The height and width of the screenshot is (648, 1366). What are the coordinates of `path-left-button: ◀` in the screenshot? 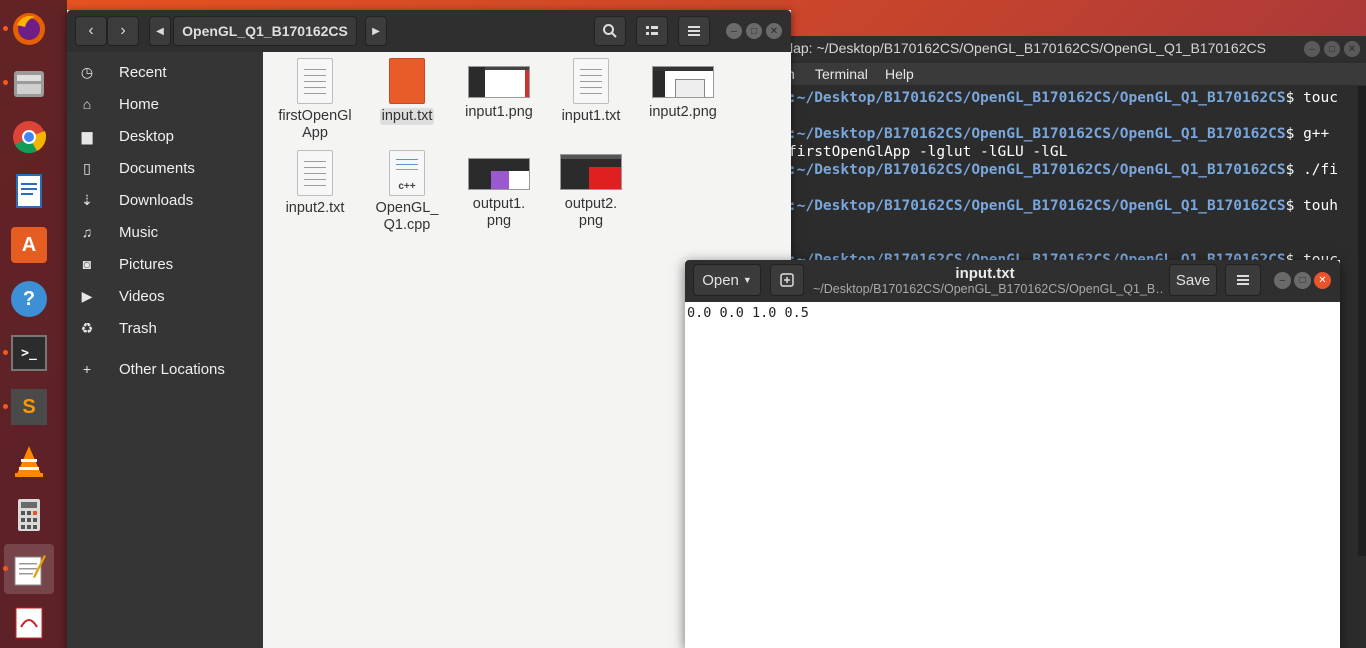 It's located at (160, 31).